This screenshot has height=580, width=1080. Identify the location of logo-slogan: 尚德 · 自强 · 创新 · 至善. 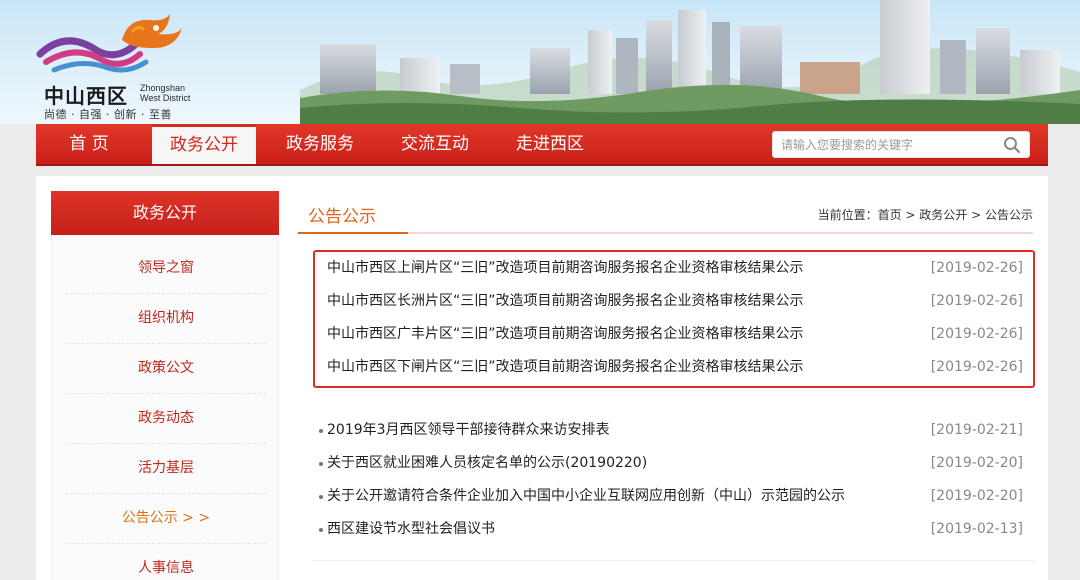
(108, 114).